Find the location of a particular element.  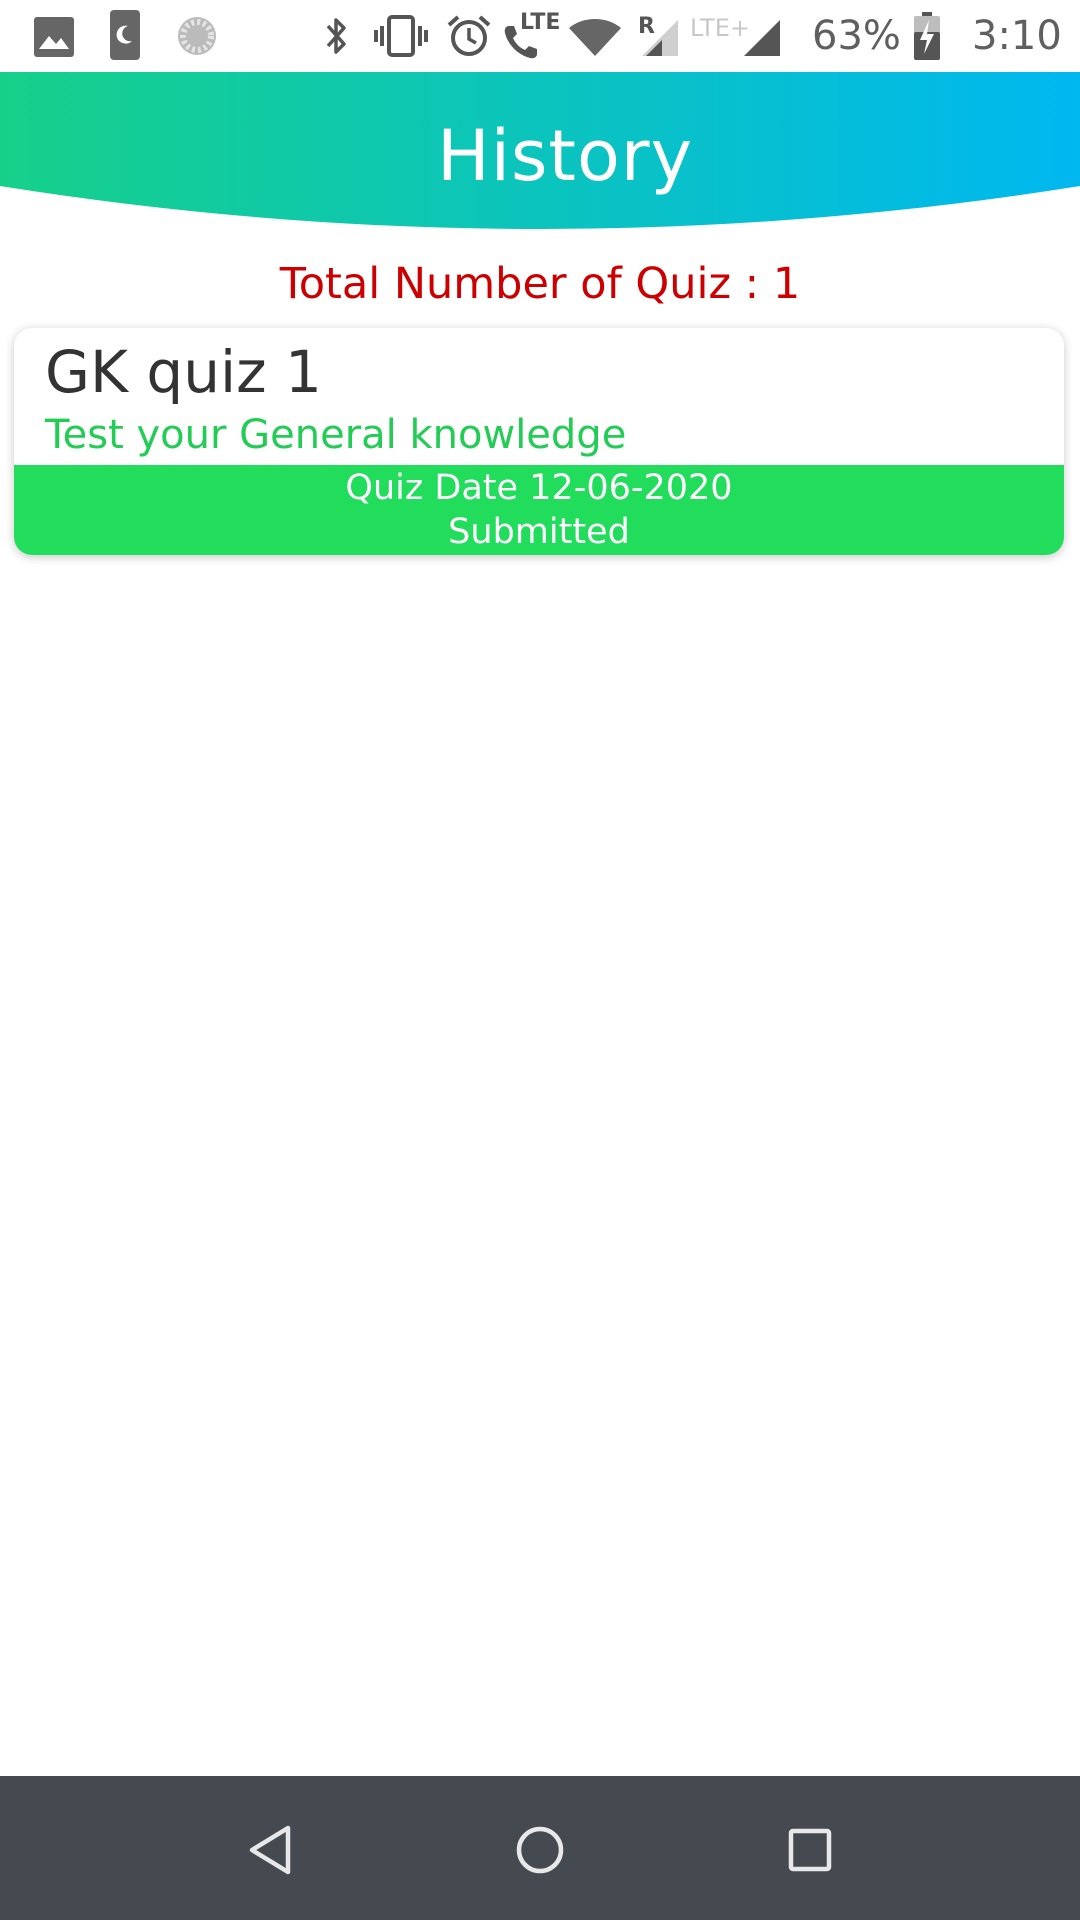

recents-icon is located at coordinates (810, 1850).